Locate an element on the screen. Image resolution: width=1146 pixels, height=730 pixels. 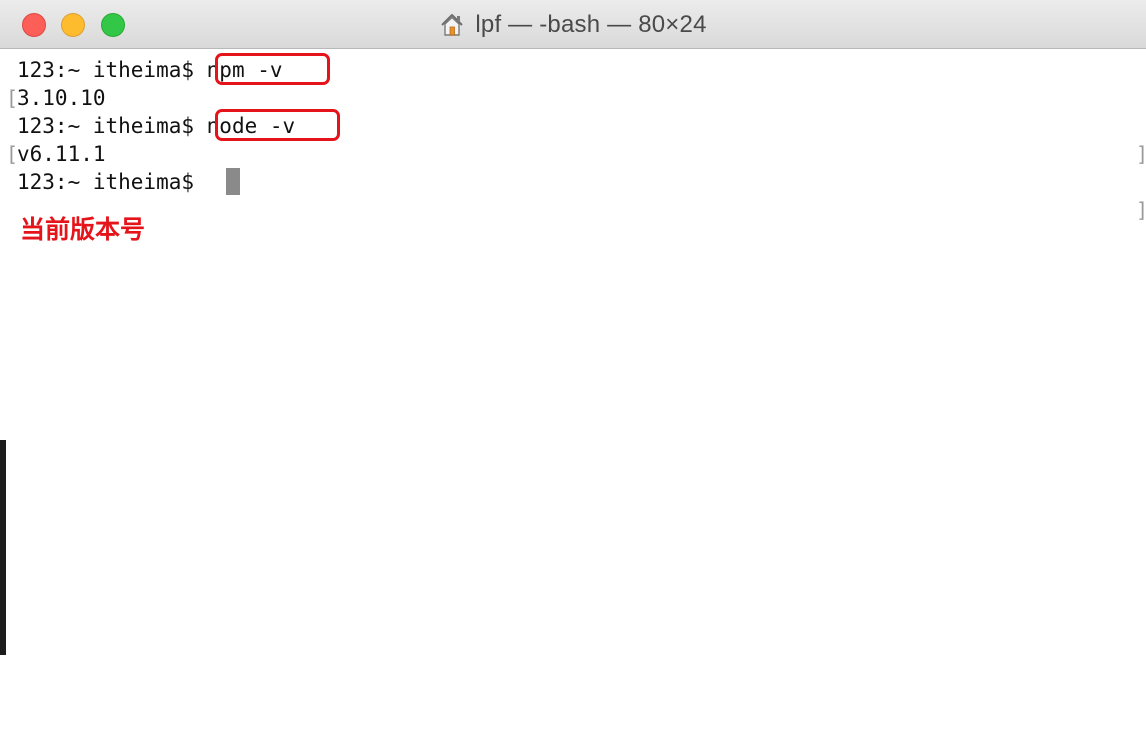
title-bar: lpf — -bash — 80×24 is located at coordinates (573, 24).